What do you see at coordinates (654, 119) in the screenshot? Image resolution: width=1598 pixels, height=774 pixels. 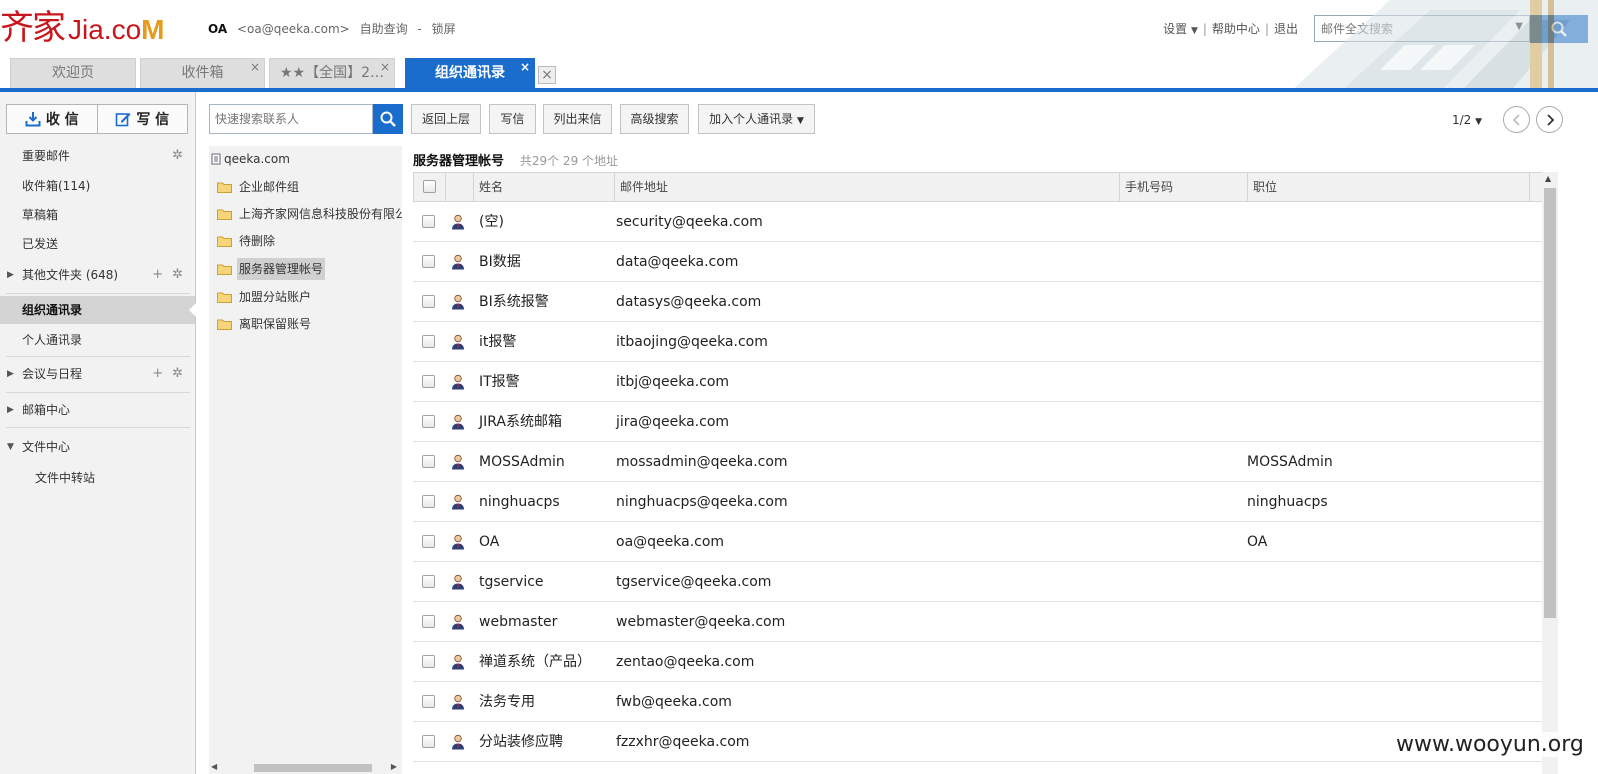 I see `advanced-search-button: 高级搜索` at bounding box center [654, 119].